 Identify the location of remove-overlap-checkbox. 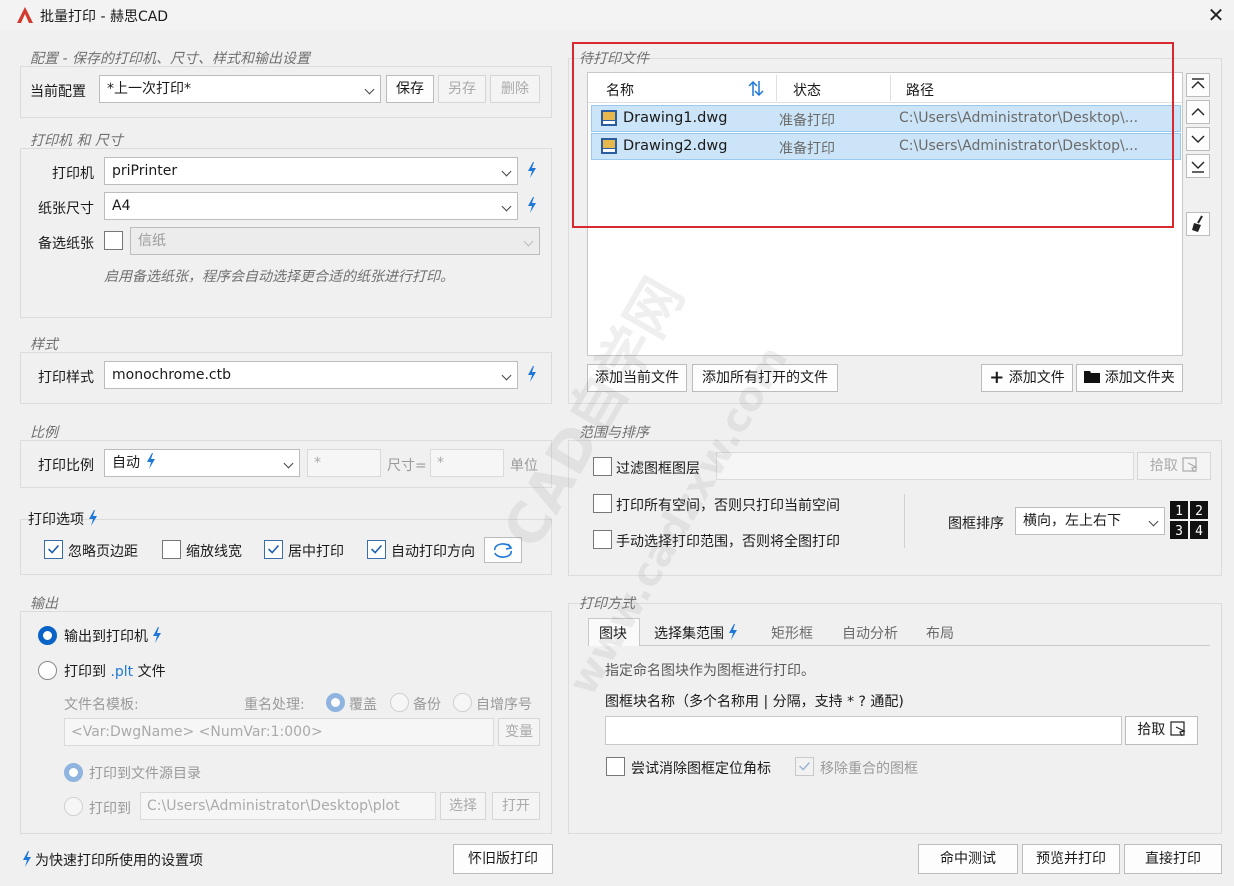
(804, 766).